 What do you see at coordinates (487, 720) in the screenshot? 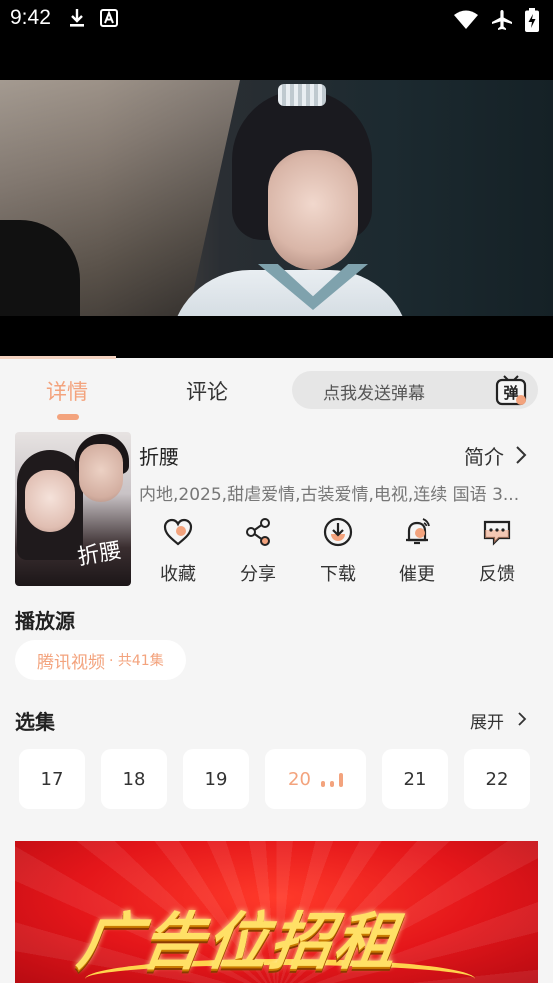
I see `expand-episodes-link: 展开` at bounding box center [487, 720].